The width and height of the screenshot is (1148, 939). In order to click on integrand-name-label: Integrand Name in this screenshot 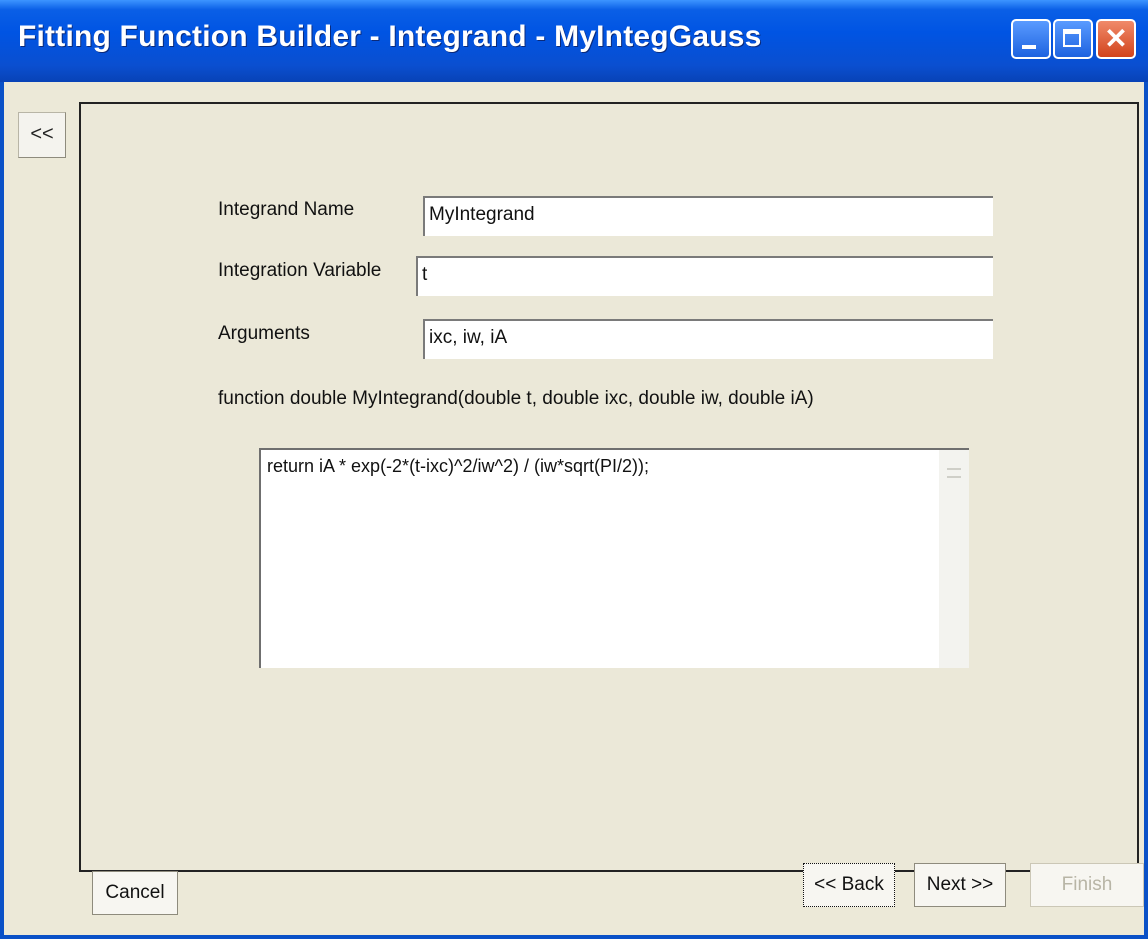, I will do `click(286, 209)`.